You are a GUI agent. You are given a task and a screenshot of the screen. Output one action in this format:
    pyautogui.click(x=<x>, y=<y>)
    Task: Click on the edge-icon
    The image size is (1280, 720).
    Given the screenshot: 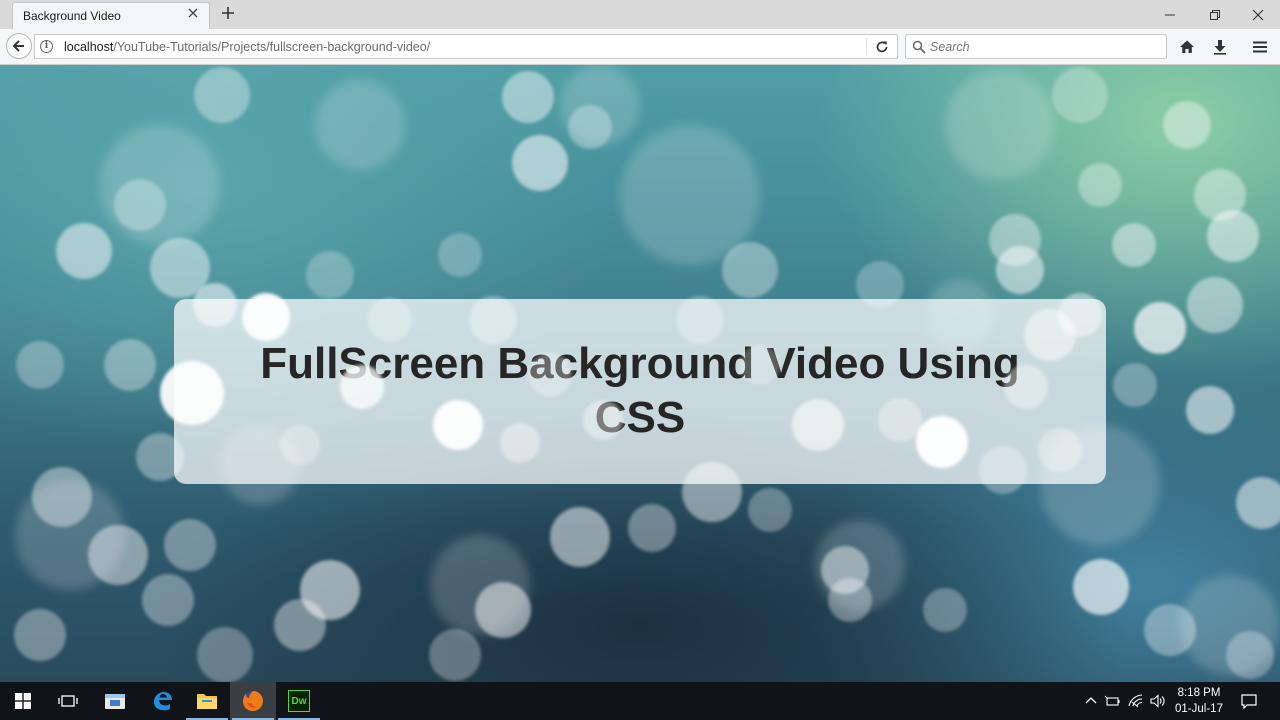 What is the action you would take?
    pyautogui.click(x=162, y=701)
    